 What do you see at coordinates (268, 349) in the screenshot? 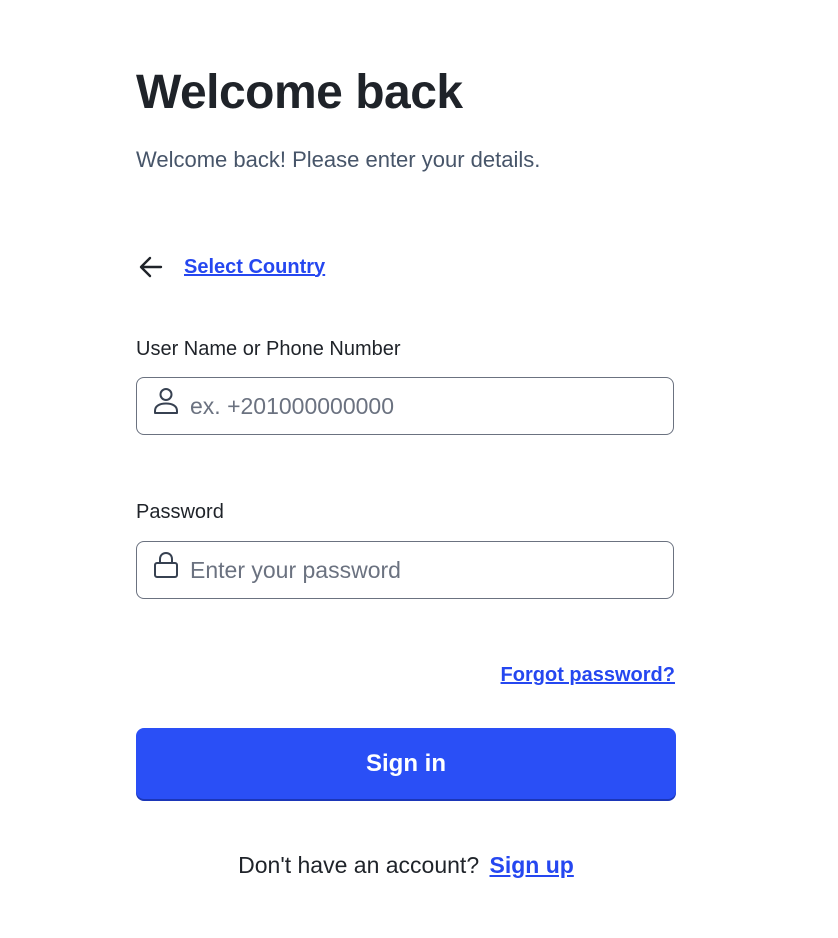
I see `username-label: User Name or Phone Number` at bounding box center [268, 349].